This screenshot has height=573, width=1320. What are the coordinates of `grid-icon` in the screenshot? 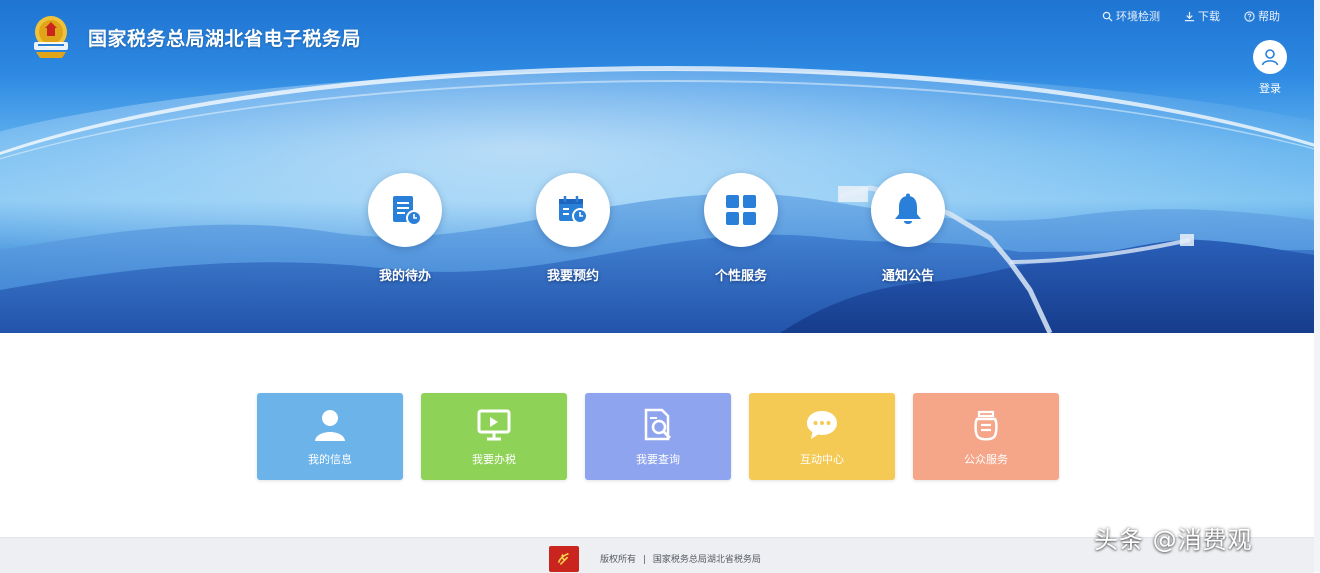 It's located at (741, 210).